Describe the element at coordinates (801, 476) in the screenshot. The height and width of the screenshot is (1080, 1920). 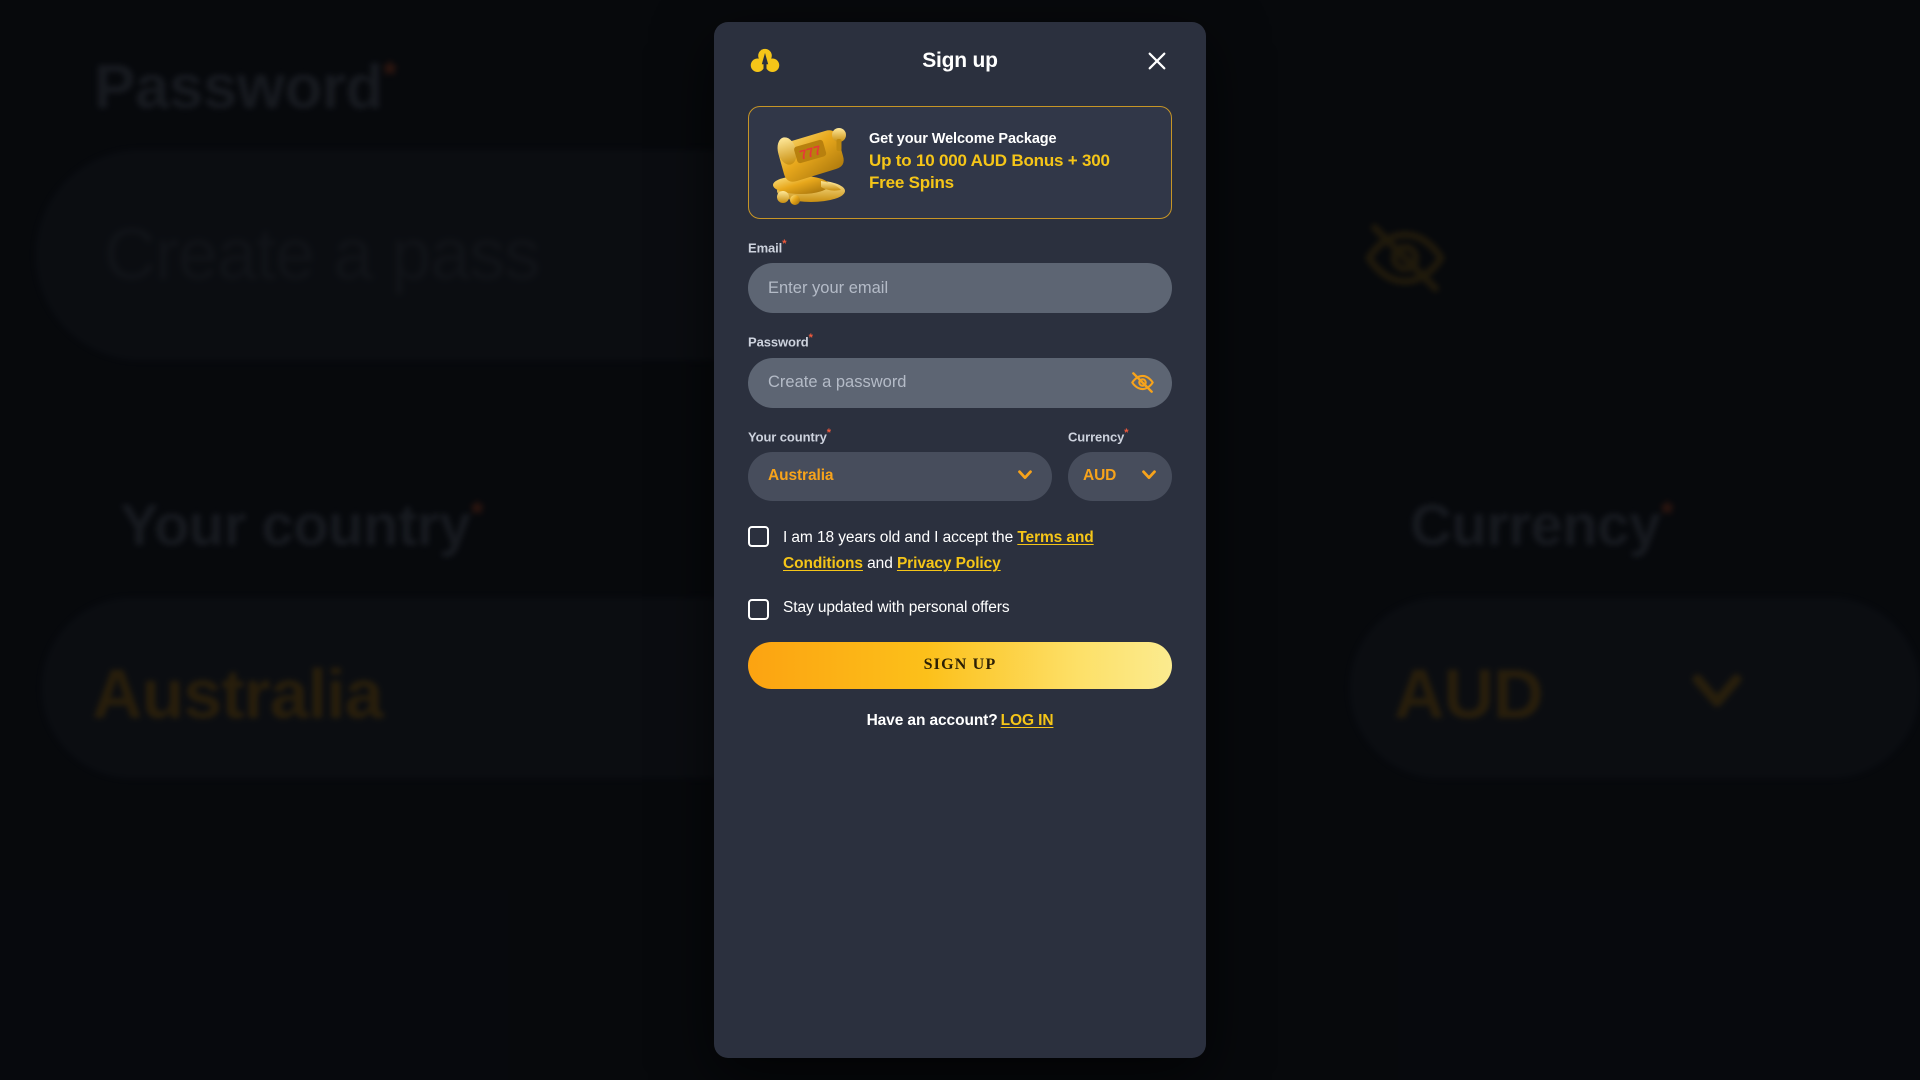
I see `country-selected-value: Australia` at that location.